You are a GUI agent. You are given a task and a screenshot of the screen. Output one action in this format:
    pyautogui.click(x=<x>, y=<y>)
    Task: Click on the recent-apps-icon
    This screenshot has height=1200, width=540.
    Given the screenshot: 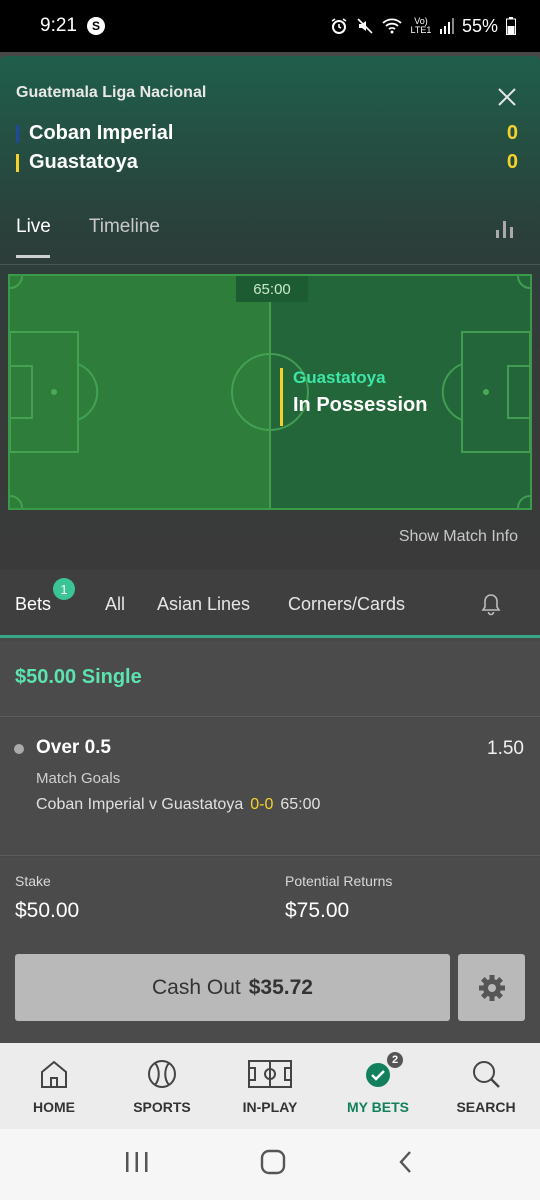 What is the action you would take?
    pyautogui.click(x=137, y=1162)
    